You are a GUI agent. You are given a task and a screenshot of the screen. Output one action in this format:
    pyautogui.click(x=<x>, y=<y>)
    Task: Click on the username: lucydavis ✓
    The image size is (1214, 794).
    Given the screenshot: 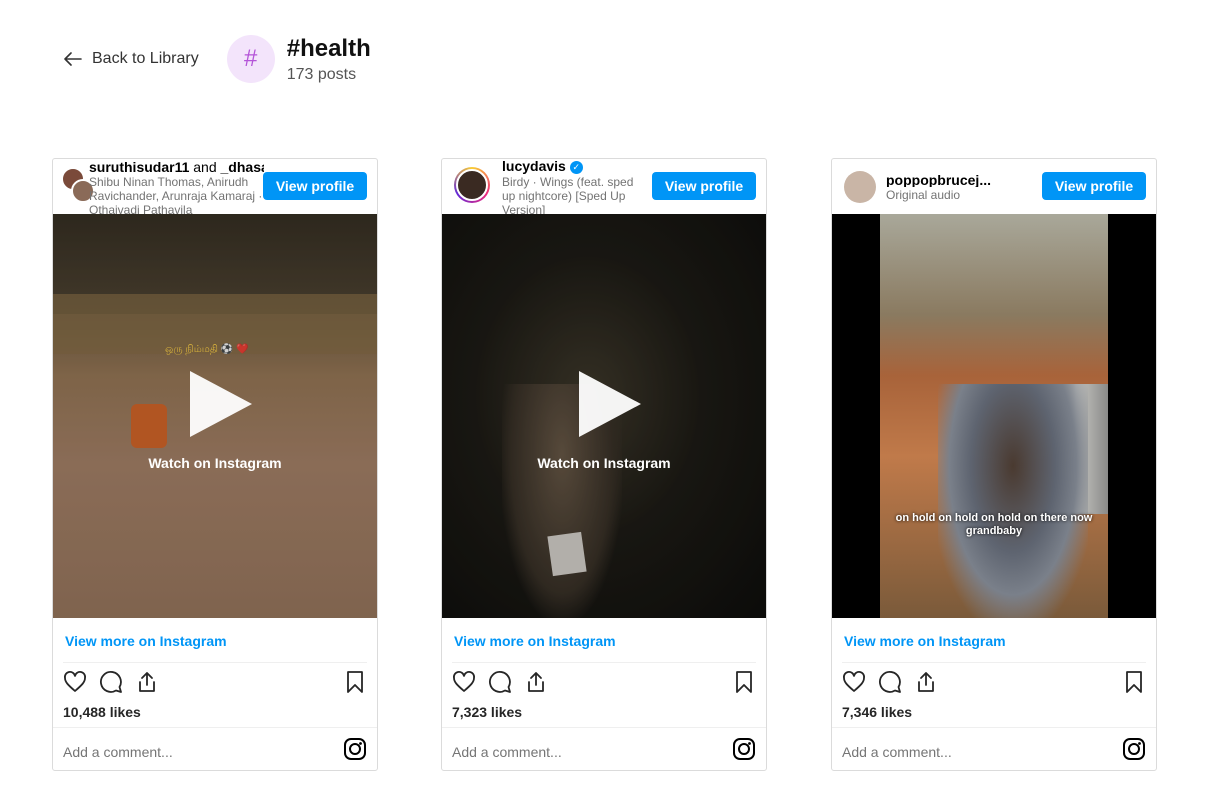 What is the action you would take?
    pyautogui.click(x=589, y=166)
    